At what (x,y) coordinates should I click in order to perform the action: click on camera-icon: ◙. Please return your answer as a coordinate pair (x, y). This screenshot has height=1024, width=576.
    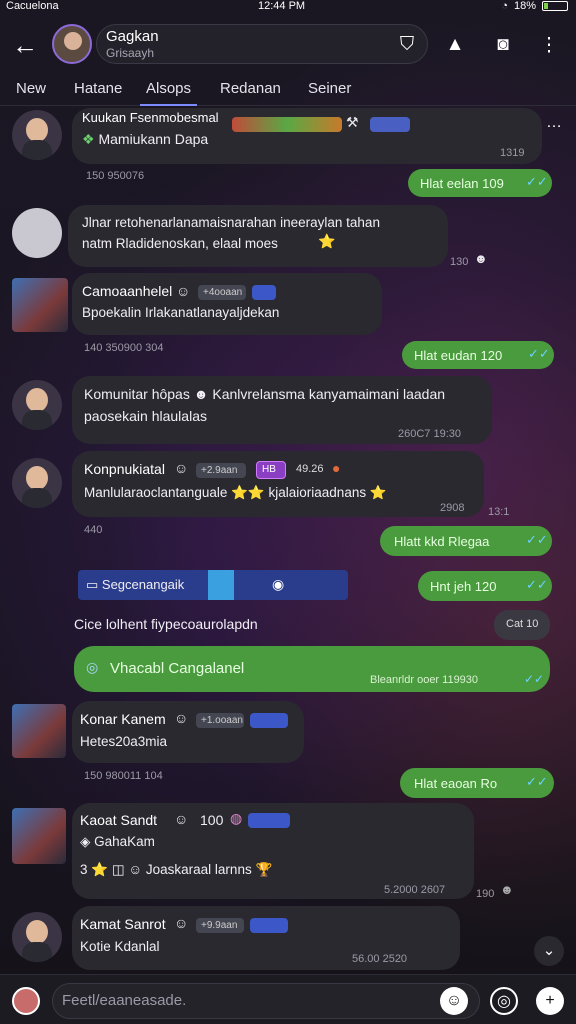
    Looking at the image, I should click on (503, 45).